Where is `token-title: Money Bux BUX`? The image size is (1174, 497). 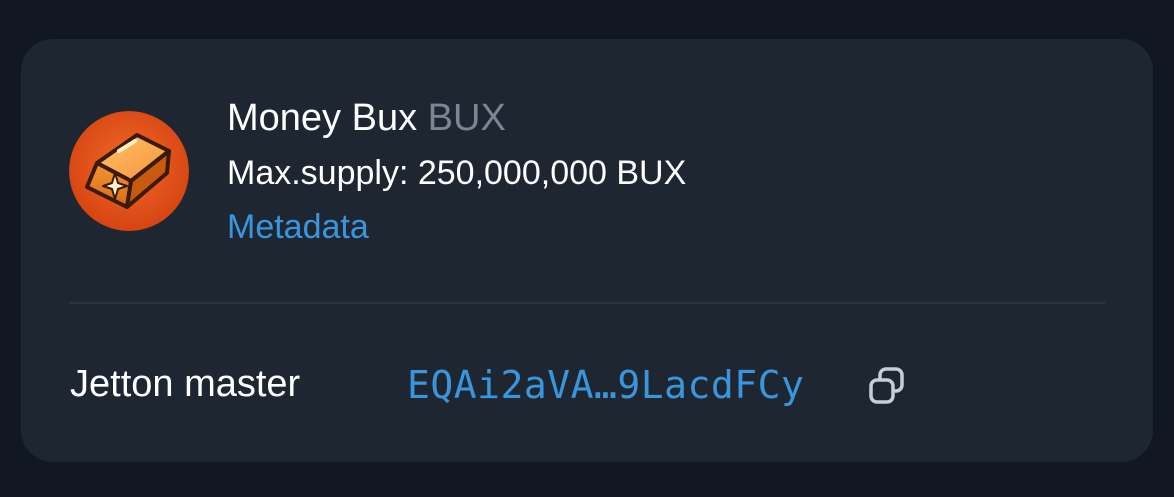 token-title: Money Bux BUX is located at coordinates (366, 118).